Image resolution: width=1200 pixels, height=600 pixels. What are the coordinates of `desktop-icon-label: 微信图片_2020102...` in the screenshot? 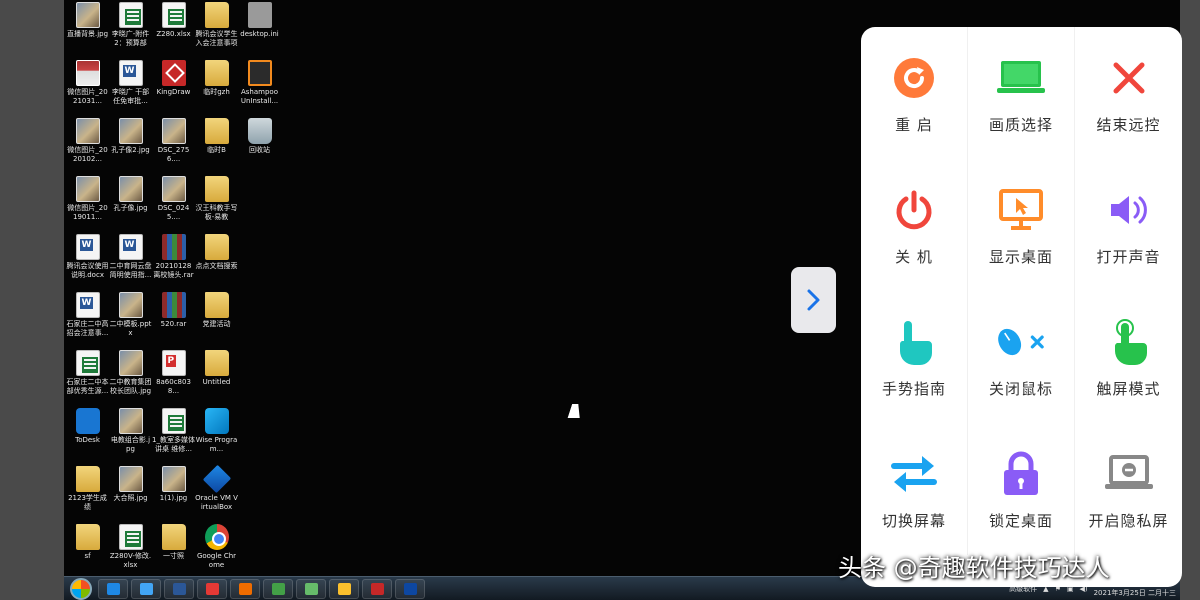 It's located at (87, 154).